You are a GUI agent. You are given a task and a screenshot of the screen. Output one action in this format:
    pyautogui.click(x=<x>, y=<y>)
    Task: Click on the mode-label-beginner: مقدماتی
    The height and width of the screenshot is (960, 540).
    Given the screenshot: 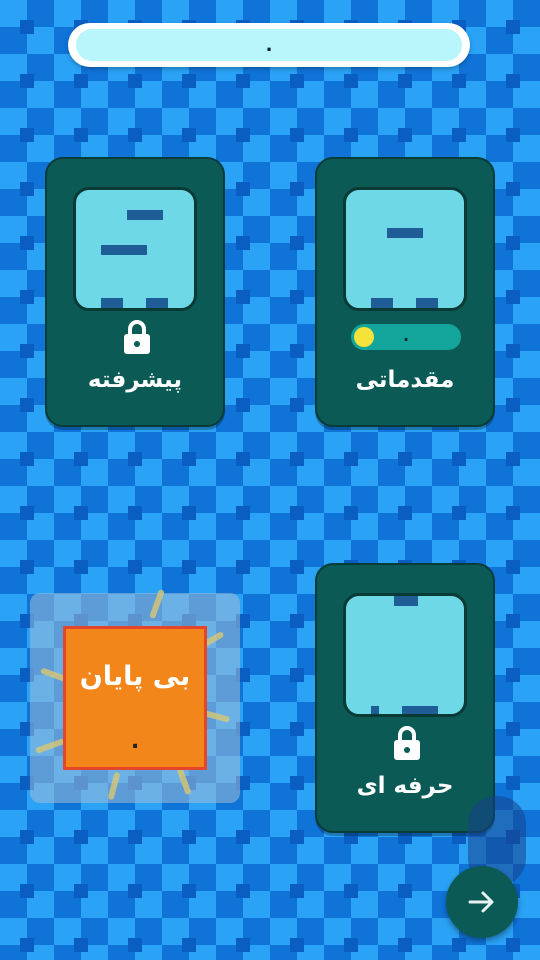 What is the action you would take?
    pyautogui.click(x=405, y=380)
    